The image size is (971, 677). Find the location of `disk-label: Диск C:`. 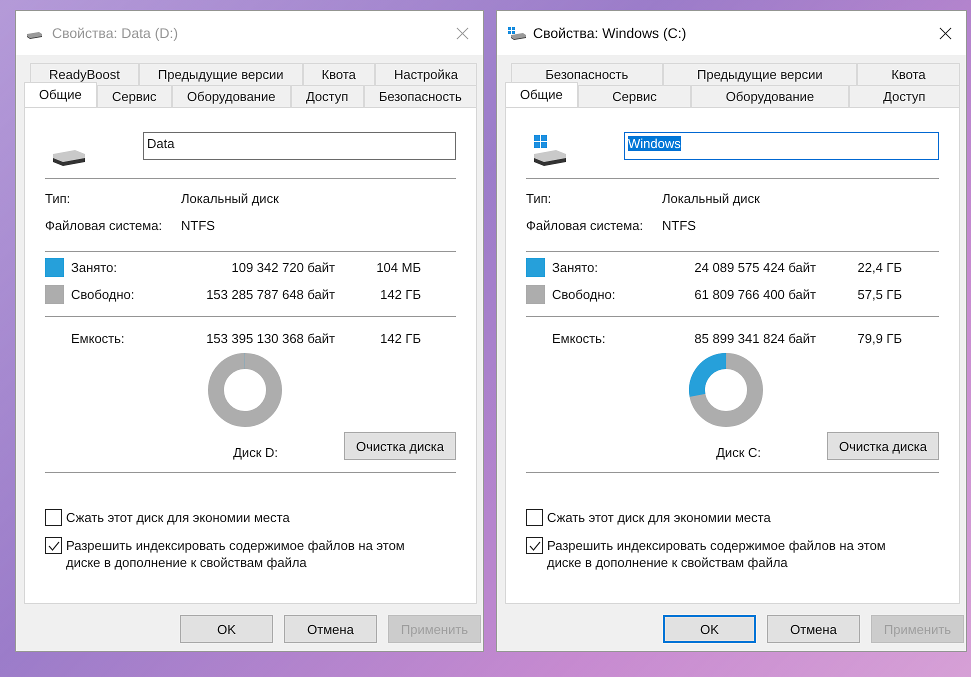

disk-label: Диск C: is located at coordinates (738, 452).